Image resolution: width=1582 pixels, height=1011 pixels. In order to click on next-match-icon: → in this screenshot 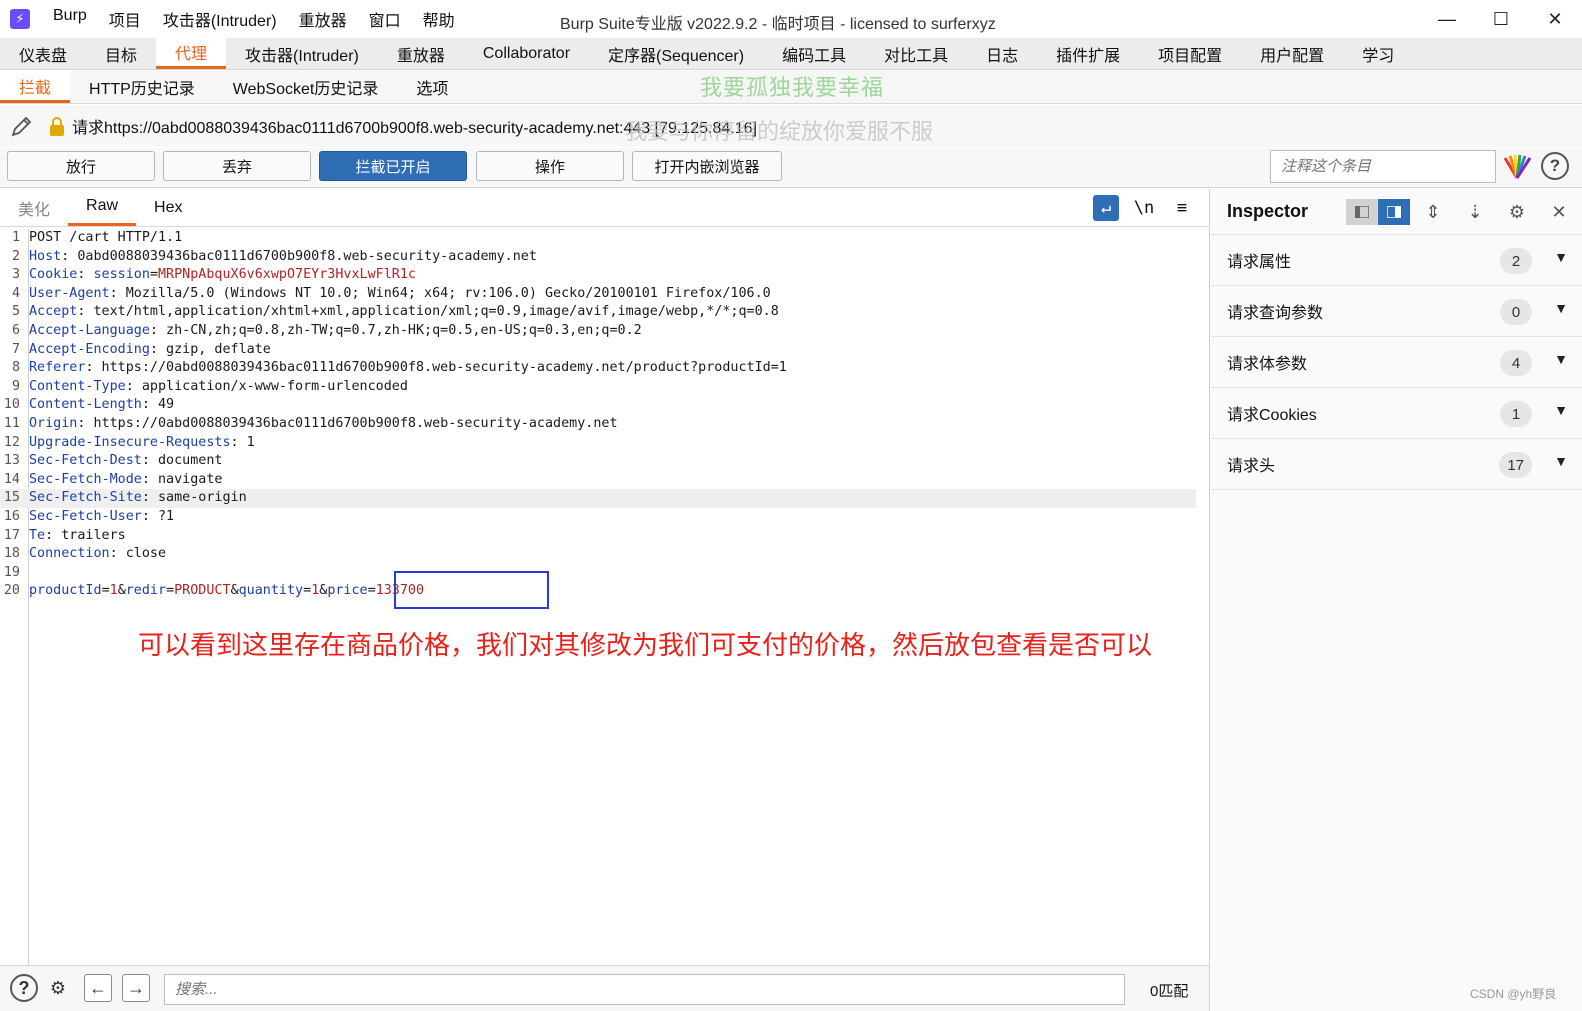, I will do `click(136, 988)`.